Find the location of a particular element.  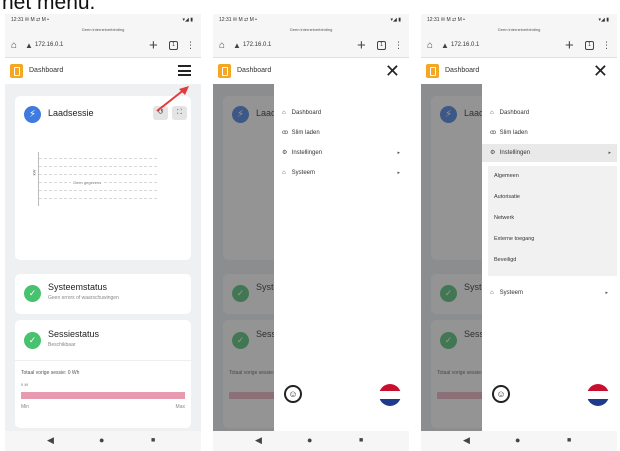

systeemstatus-subtitle: Geen errors of waarschuwingen is located at coordinates (83, 298).